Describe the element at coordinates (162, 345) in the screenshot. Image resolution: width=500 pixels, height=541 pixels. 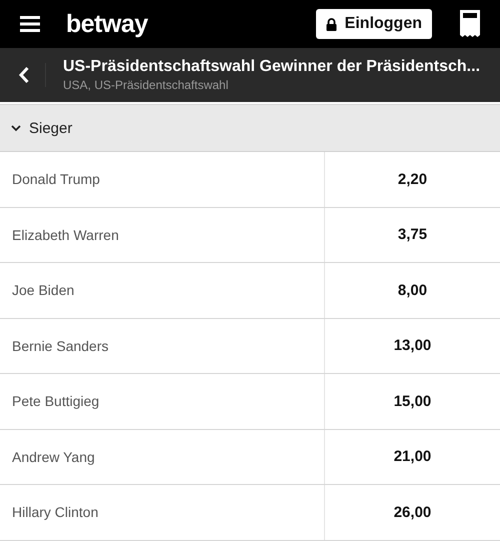
I see `selection-name: Bernie Sanders` at that location.